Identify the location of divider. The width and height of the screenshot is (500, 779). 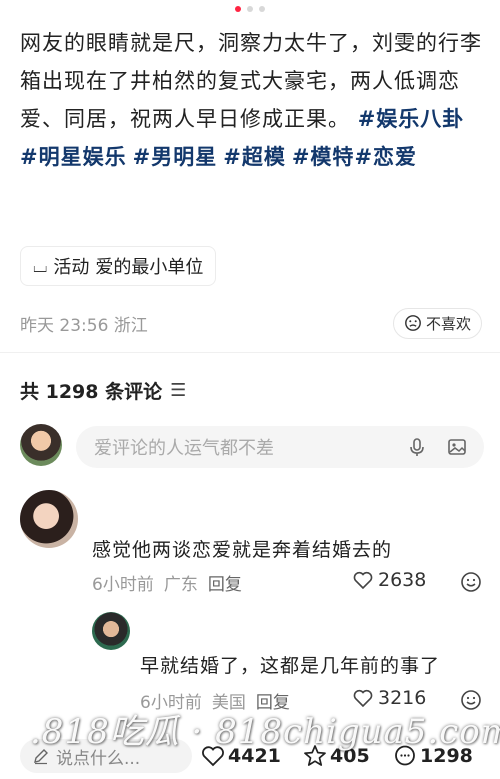
(250, 352).